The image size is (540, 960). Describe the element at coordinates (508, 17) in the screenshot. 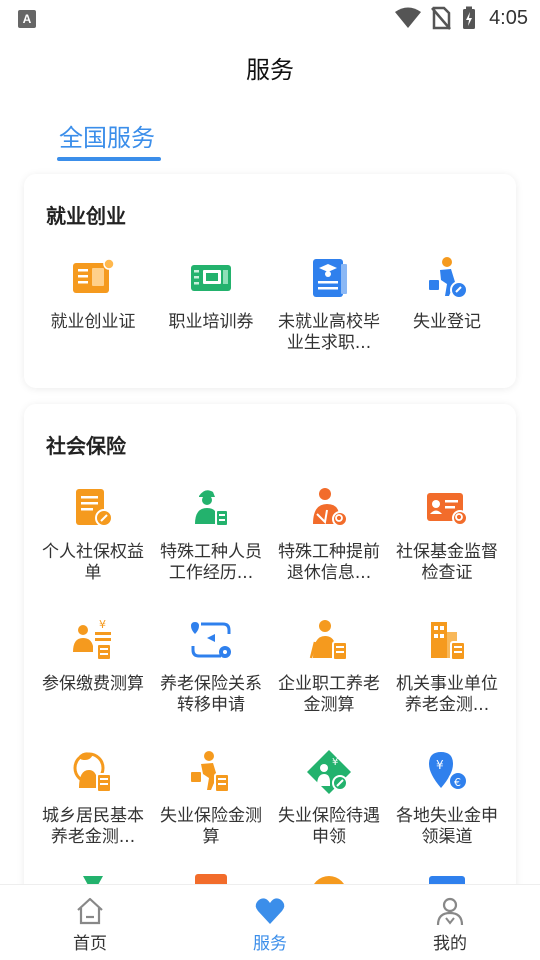

I see `clock: 4:05` at that location.